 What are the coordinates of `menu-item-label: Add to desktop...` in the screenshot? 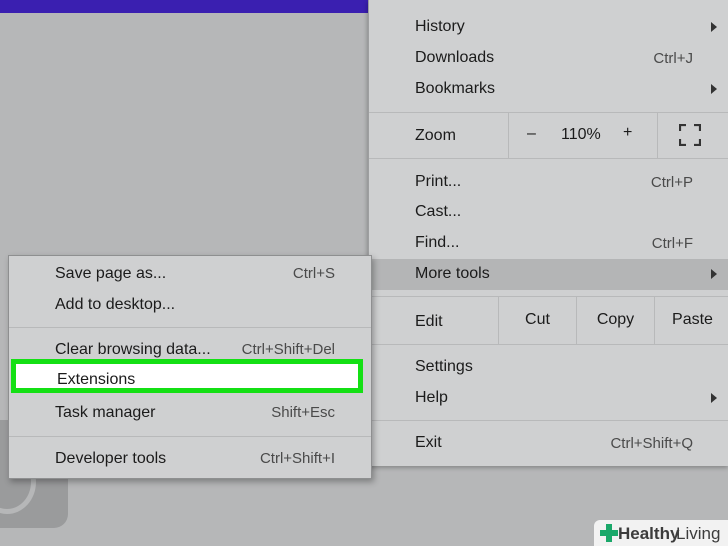 It's located at (115, 304).